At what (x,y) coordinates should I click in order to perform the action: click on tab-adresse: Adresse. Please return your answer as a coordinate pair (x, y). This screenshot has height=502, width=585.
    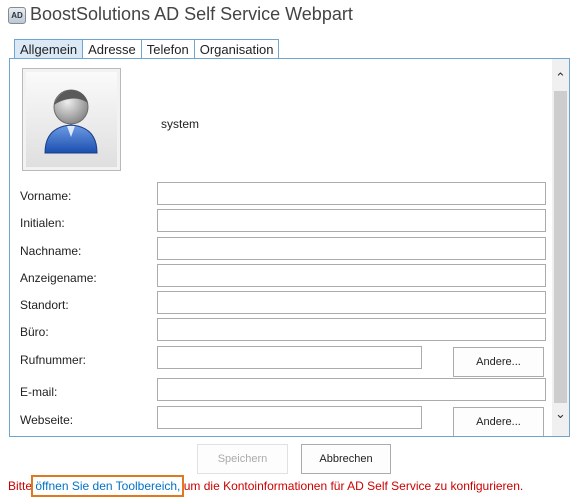
    Looking at the image, I should click on (112, 49).